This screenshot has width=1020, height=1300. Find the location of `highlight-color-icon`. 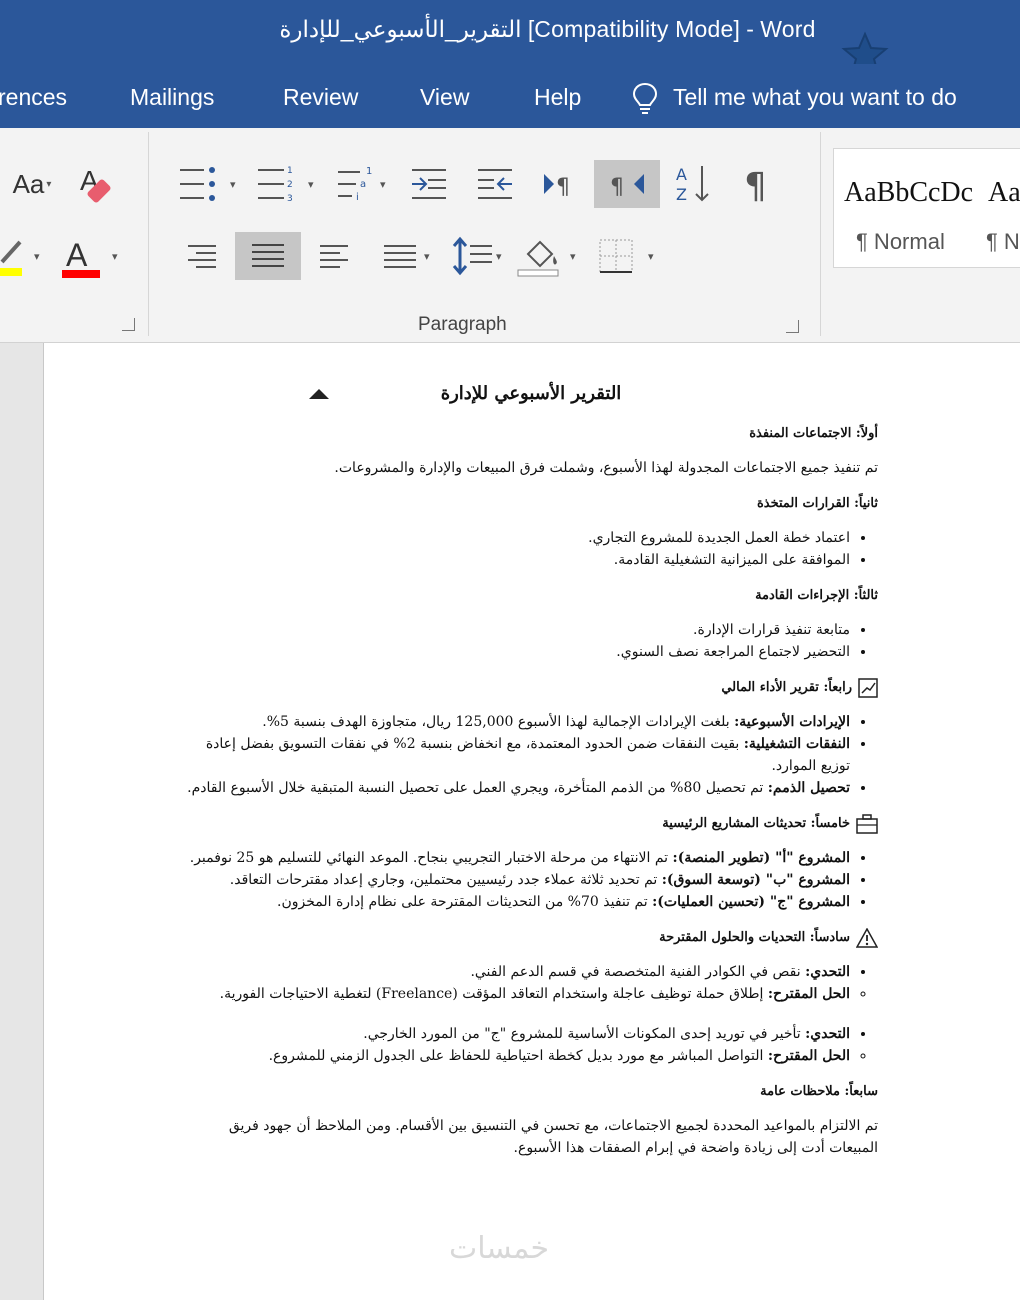

highlight-color-icon is located at coordinates (15, 257).